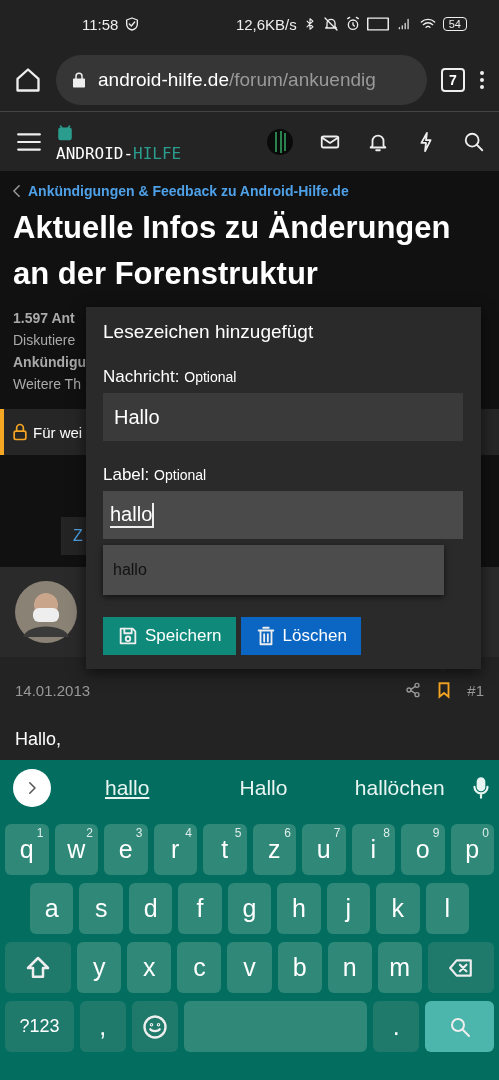 The image size is (499, 1080). I want to click on emoji-icon, so click(154, 1026).